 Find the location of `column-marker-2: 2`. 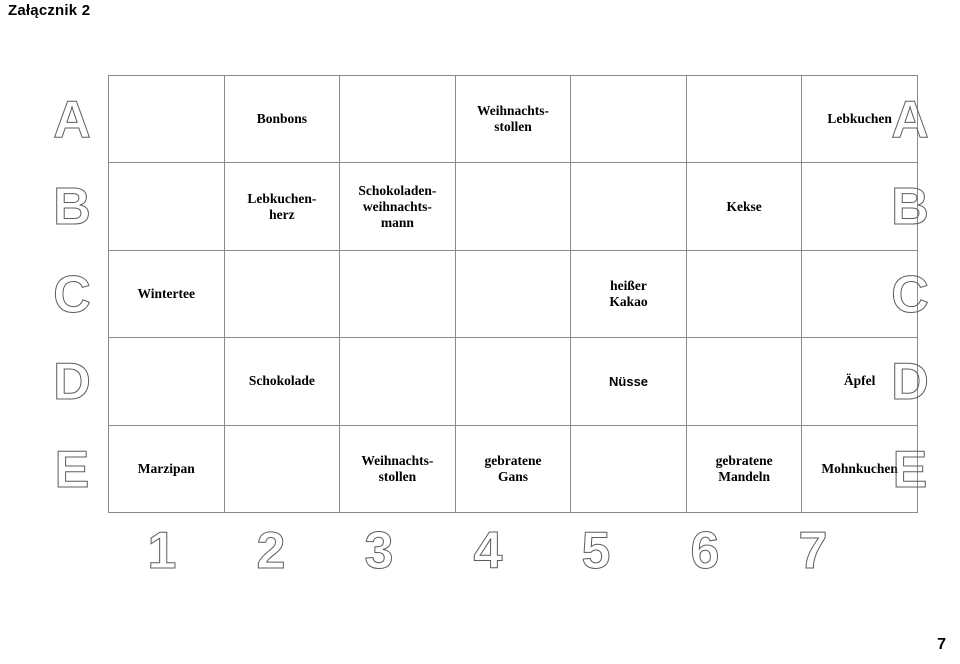

column-marker-2: 2 is located at coordinates (271, 551).